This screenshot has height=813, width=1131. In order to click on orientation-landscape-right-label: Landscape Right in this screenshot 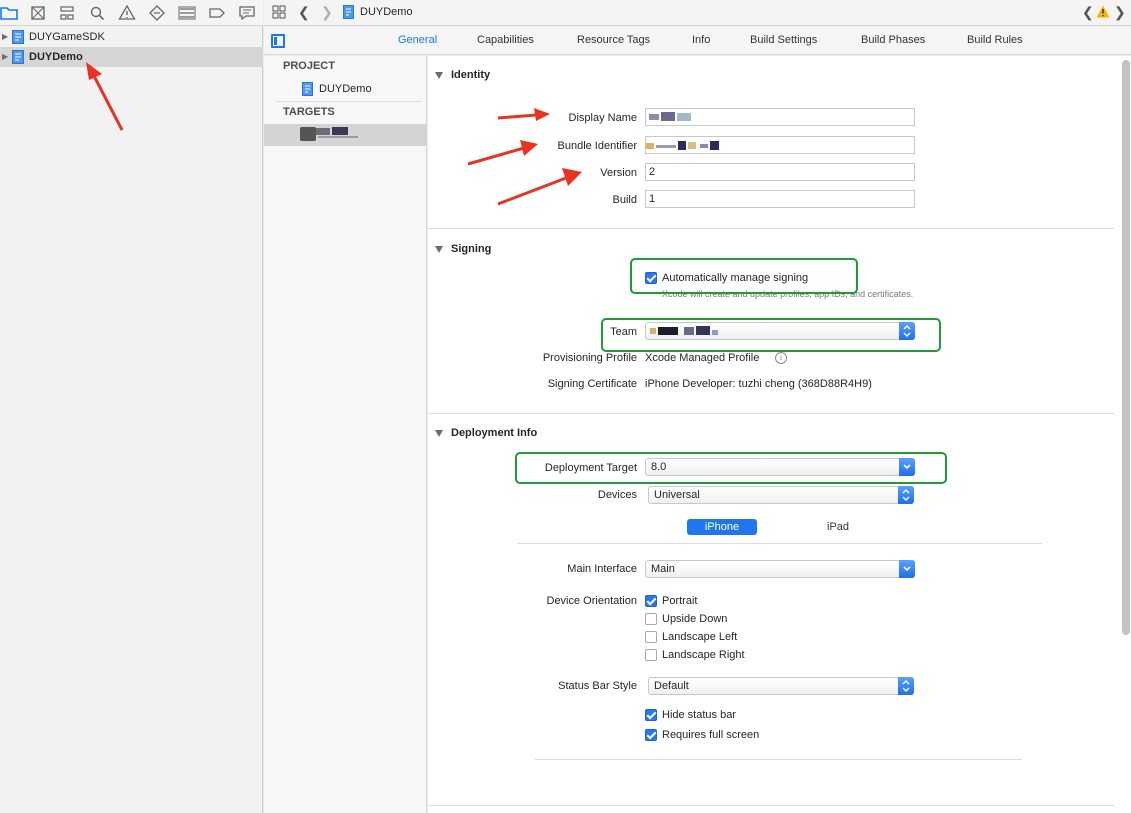, I will do `click(703, 655)`.